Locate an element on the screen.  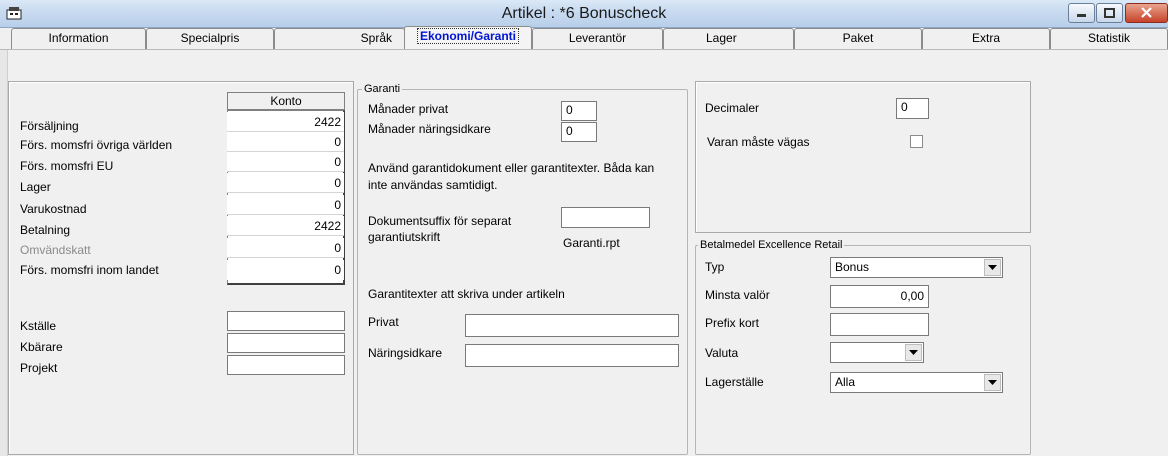
maximize-button is located at coordinates (1109, 13).